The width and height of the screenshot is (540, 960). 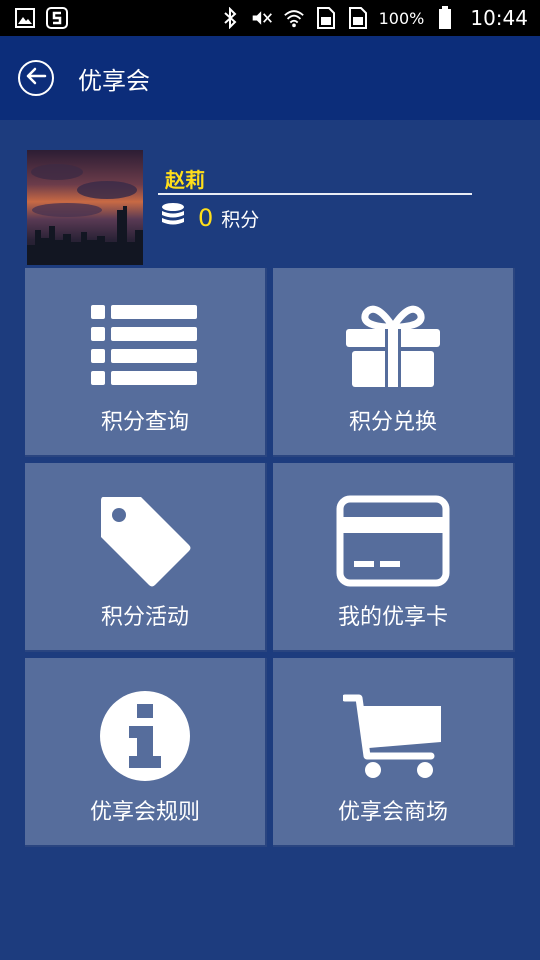 I want to click on wifi-icon, so click(x=294, y=18).